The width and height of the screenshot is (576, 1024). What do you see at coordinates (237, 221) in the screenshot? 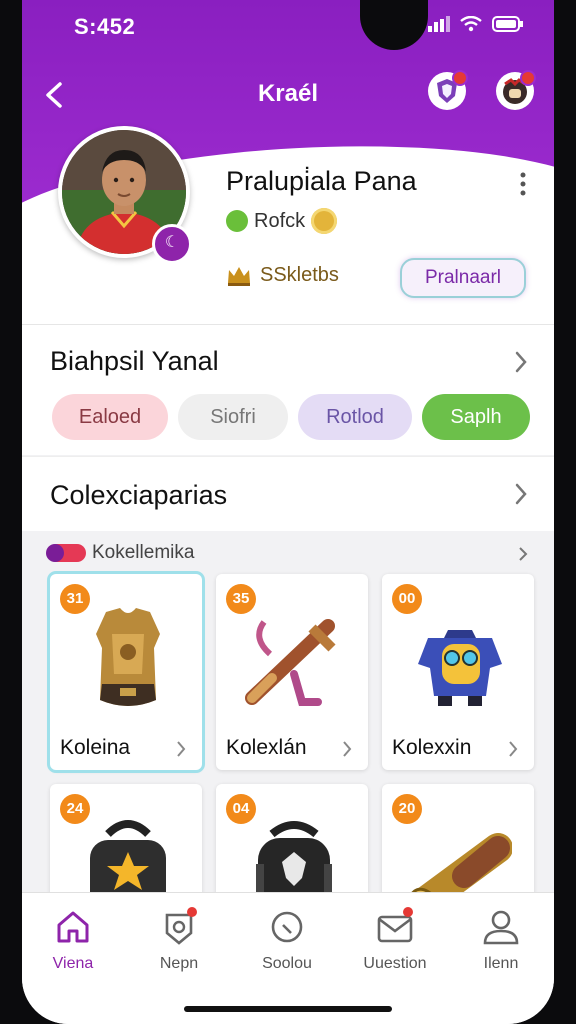
I see `rank-status-icon` at bounding box center [237, 221].